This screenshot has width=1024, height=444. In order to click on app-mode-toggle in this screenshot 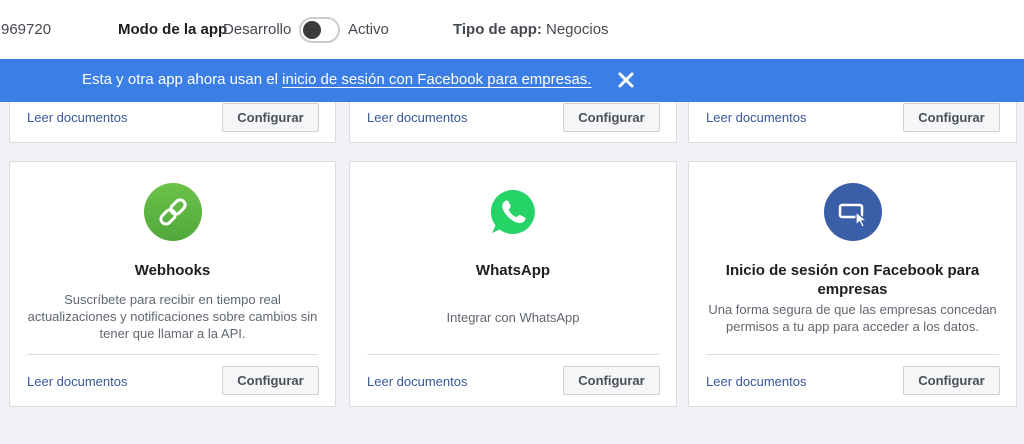, I will do `click(319, 30)`.